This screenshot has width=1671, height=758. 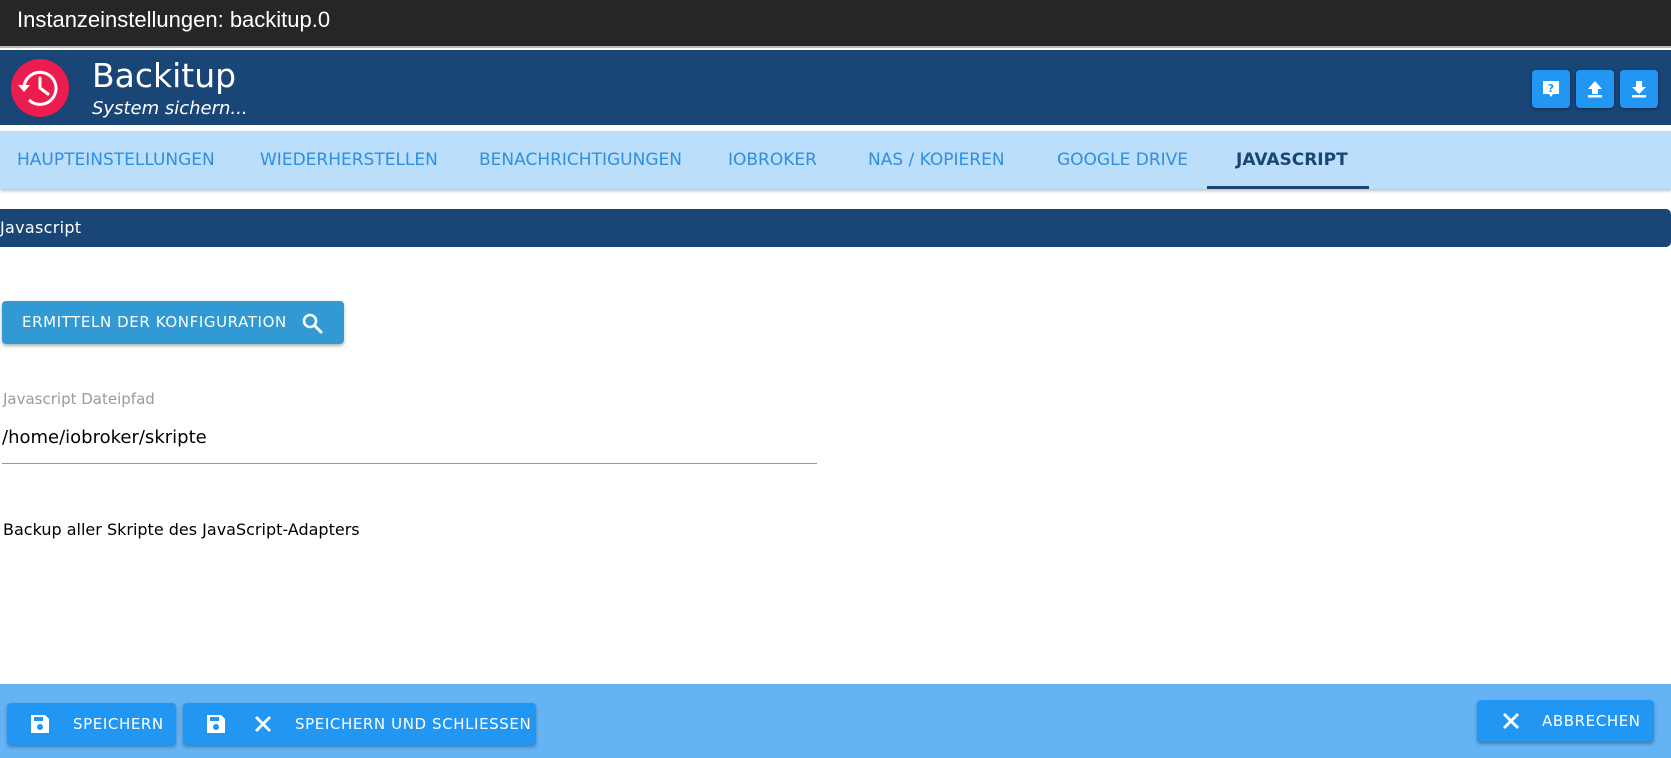 What do you see at coordinates (79, 399) in the screenshot?
I see `path-field-label: Javascript Dateipfad` at bounding box center [79, 399].